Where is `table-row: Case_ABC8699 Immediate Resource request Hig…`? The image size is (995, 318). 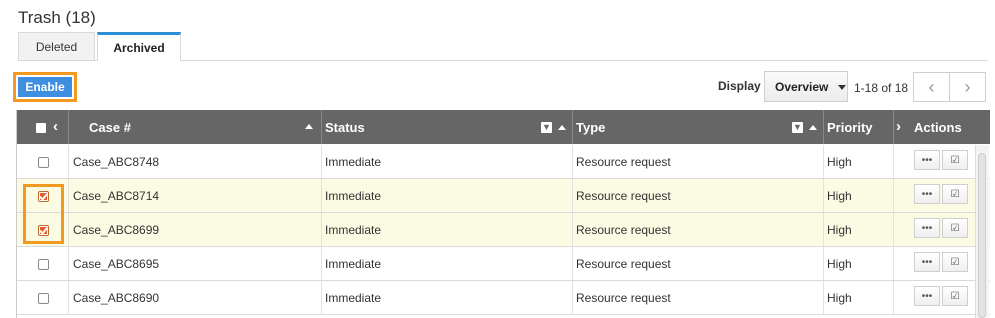 table-row: Case_ABC8699 Immediate Resource request Hig… is located at coordinates (503, 230).